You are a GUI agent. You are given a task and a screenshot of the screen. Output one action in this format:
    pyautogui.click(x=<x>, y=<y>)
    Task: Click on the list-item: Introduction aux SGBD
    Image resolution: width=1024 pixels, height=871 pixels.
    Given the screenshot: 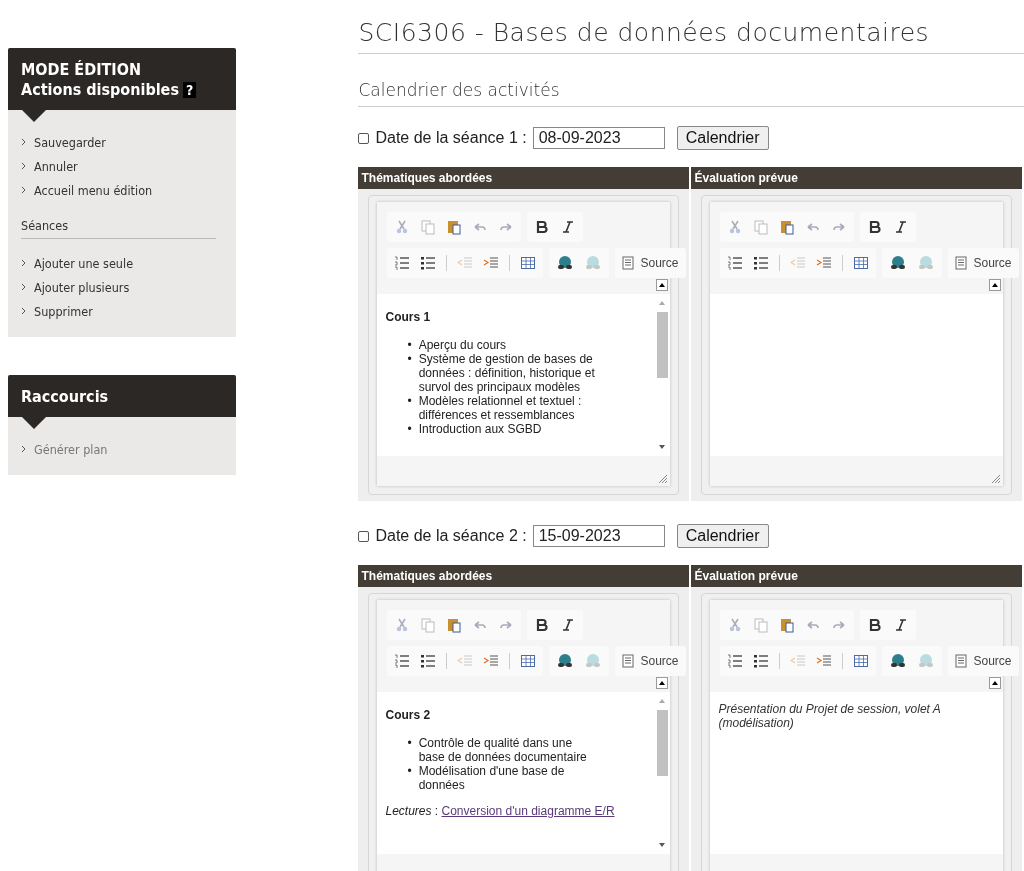 What is the action you would take?
    pyautogui.click(x=480, y=429)
    